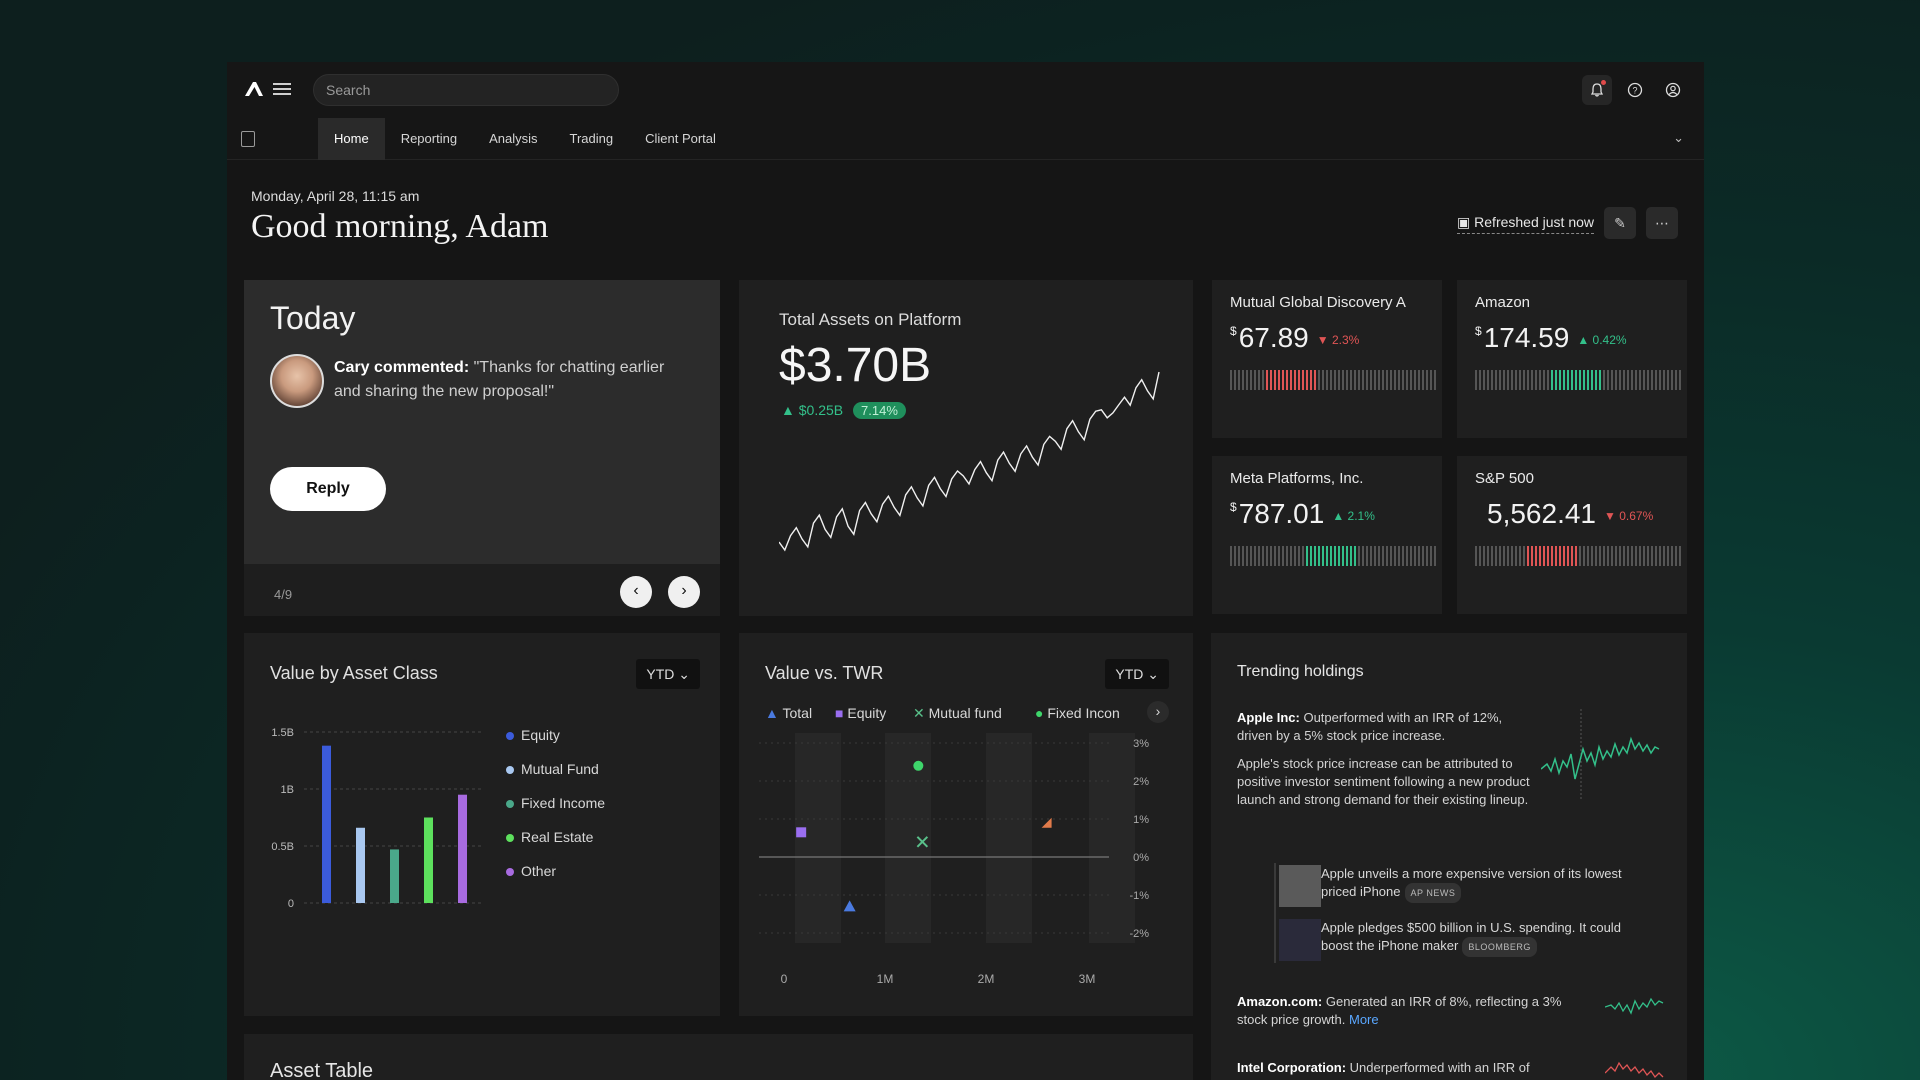 This screenshot has width=1920, height=1080. I want to click on edit-button: ✎, so click(1620, 223).